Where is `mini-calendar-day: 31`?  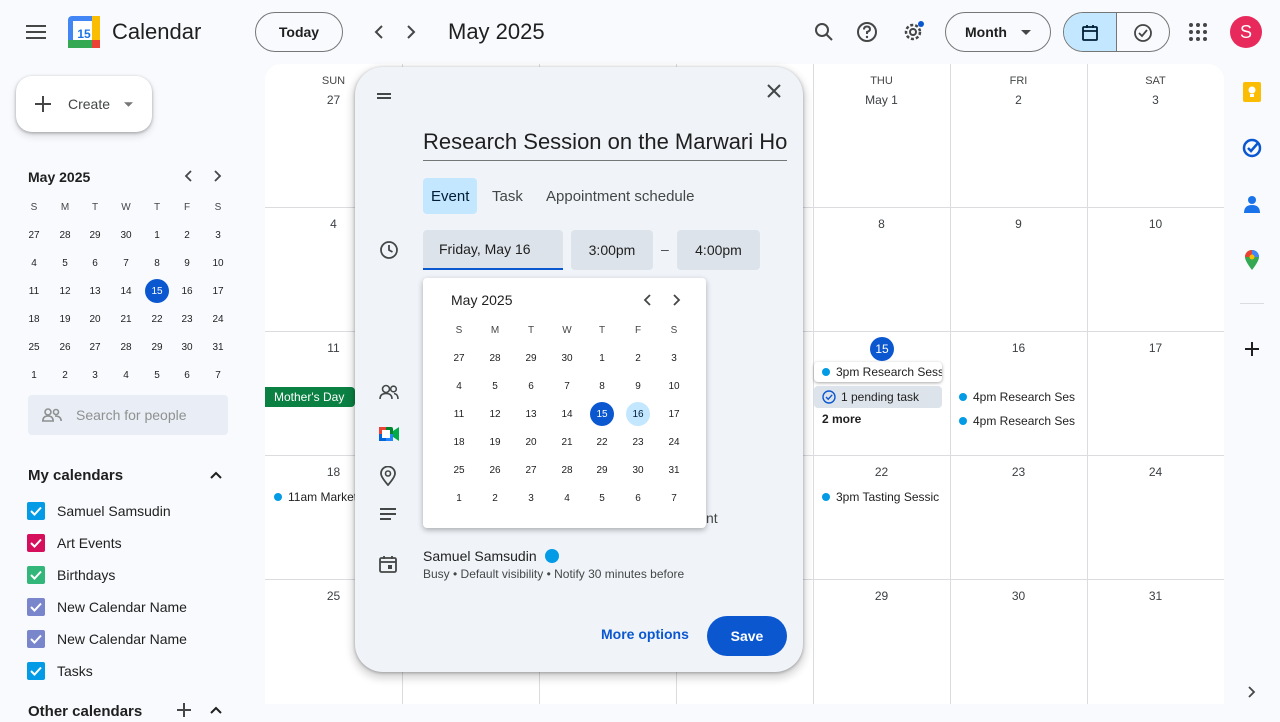 mini-calendar-day: 31 is located at coordinates (218, 347).